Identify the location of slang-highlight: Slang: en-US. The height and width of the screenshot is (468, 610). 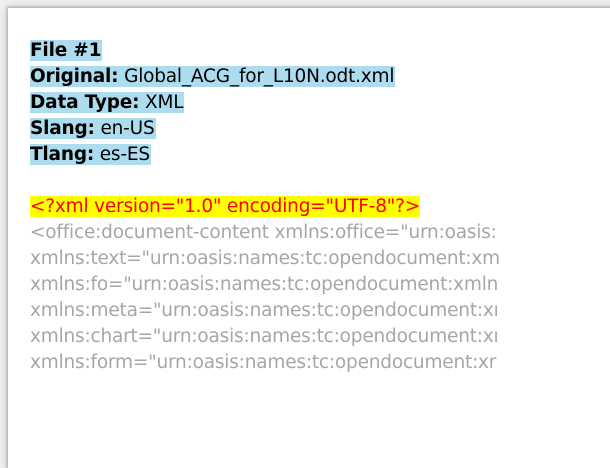
(93, 128).